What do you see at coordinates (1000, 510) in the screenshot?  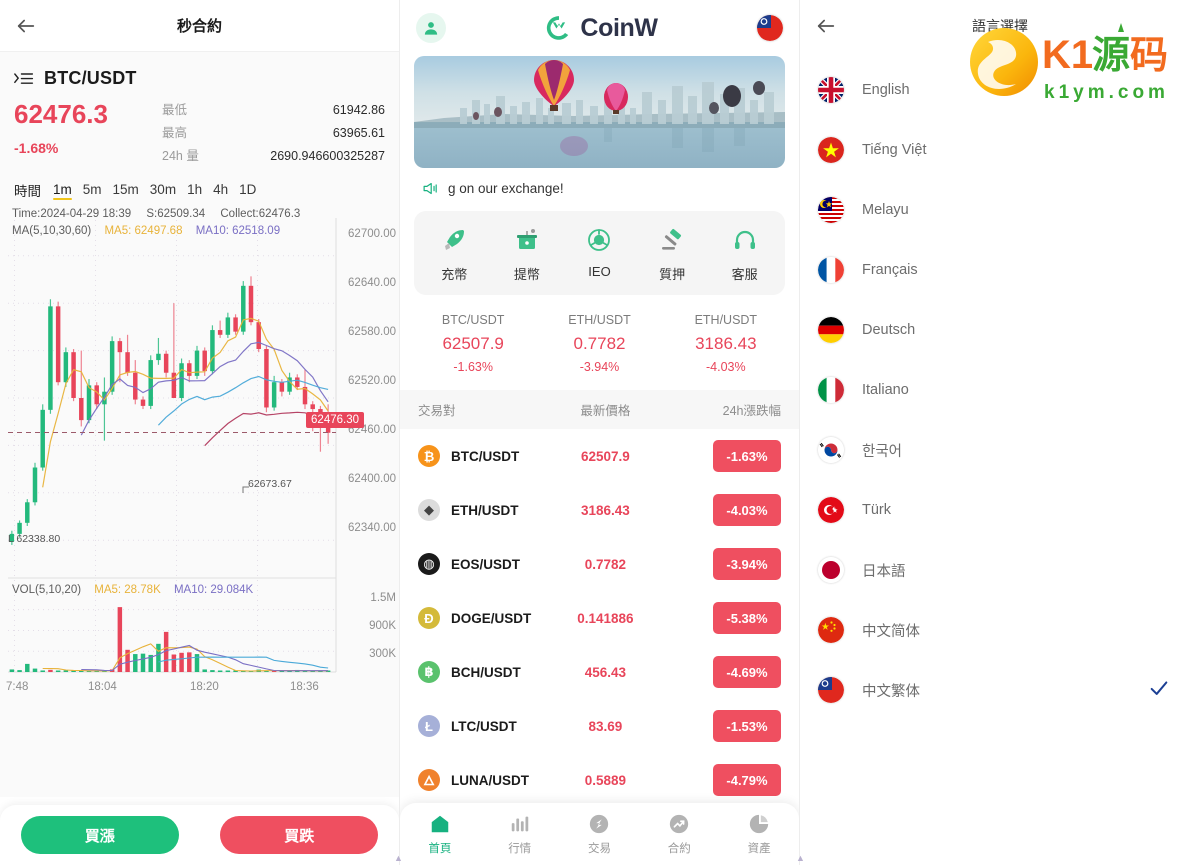 I see `language-row-tr: Türk` at bounding box center [1000, 510].